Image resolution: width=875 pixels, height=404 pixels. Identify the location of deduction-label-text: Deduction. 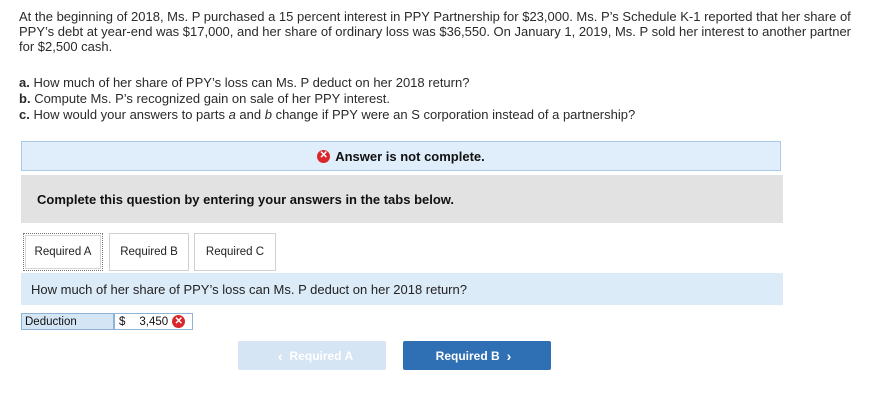
(51, 321).